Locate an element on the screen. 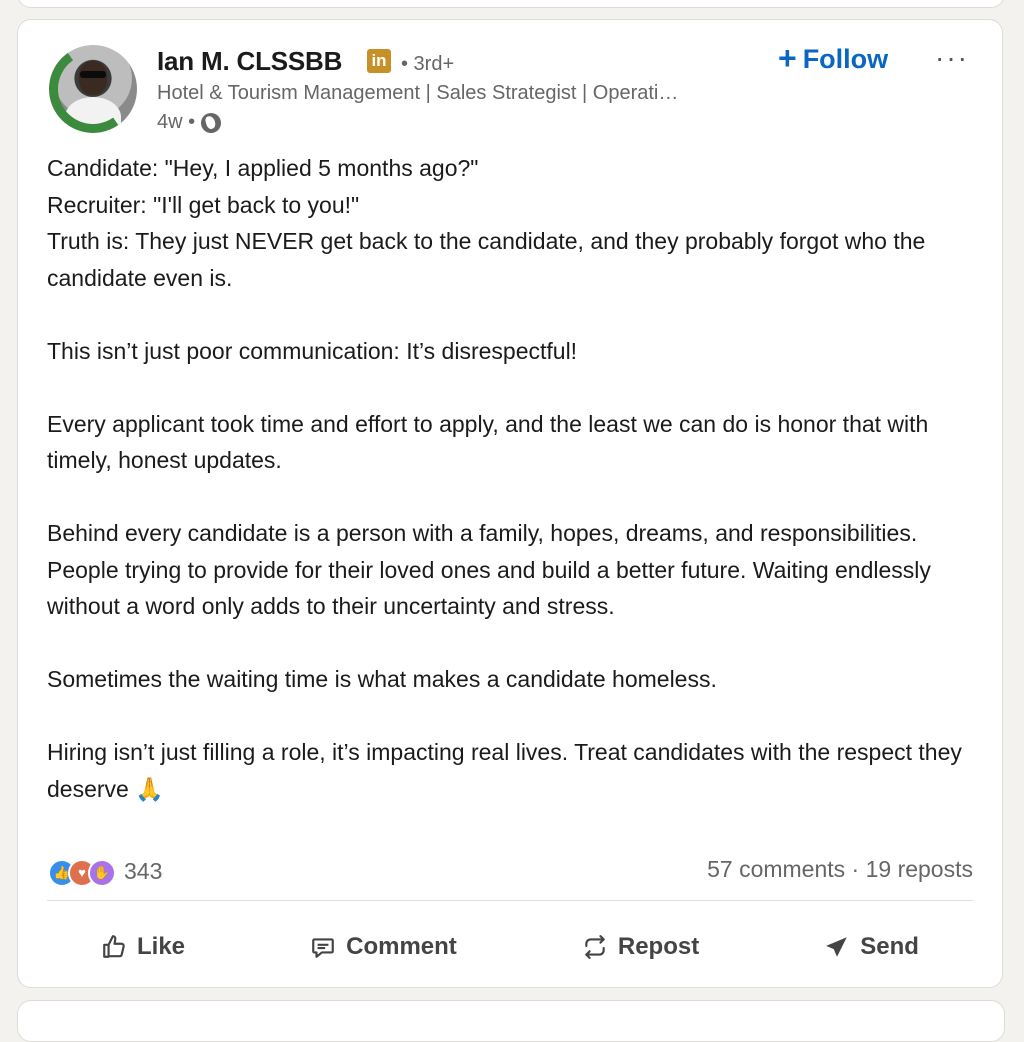  comment-label: Comment is located at coordinates (401, 946).